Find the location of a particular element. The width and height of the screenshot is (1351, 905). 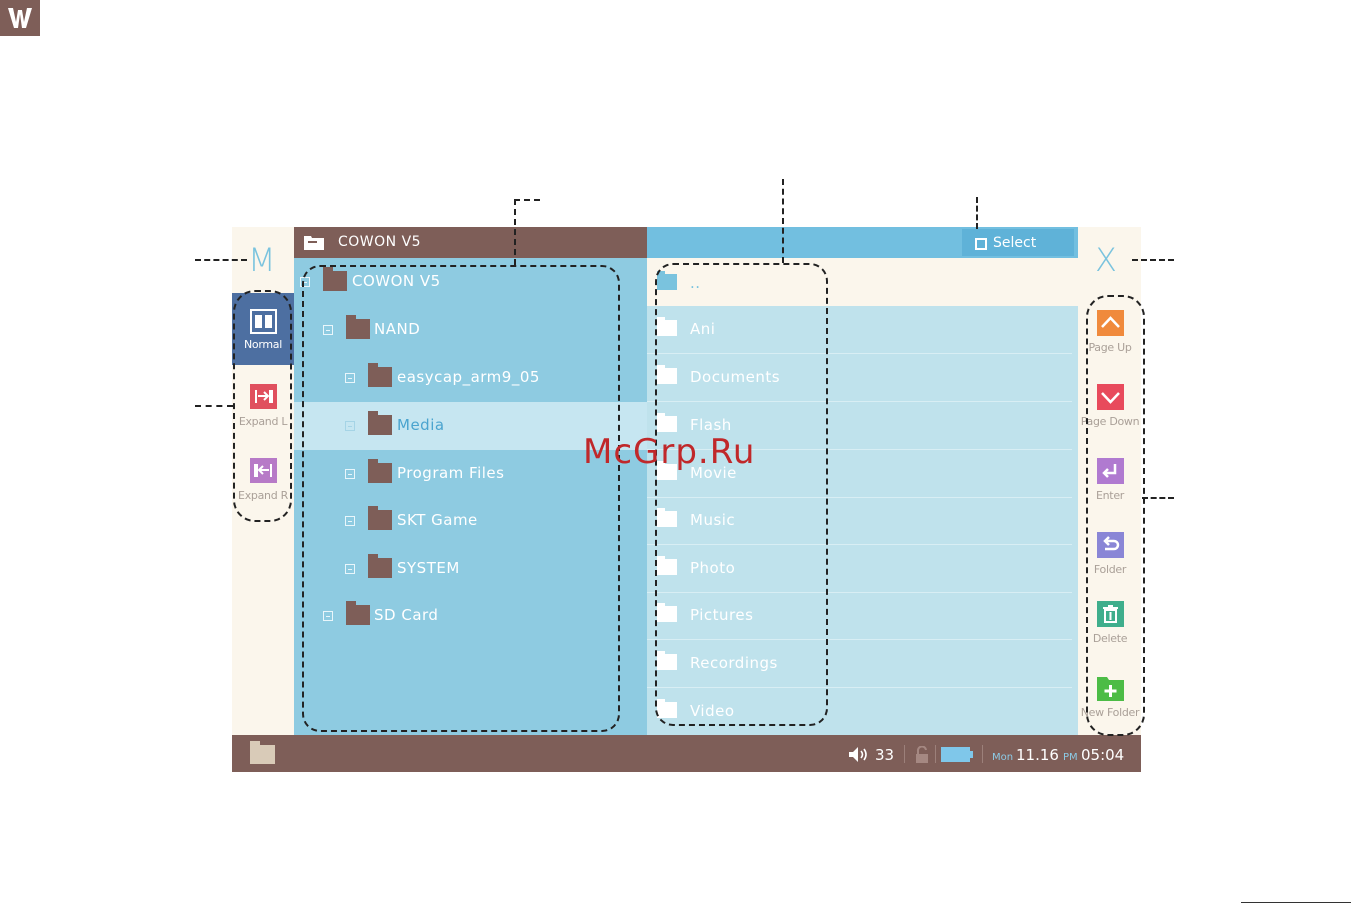

select-label: Select is located at coordinates (1015, 243).